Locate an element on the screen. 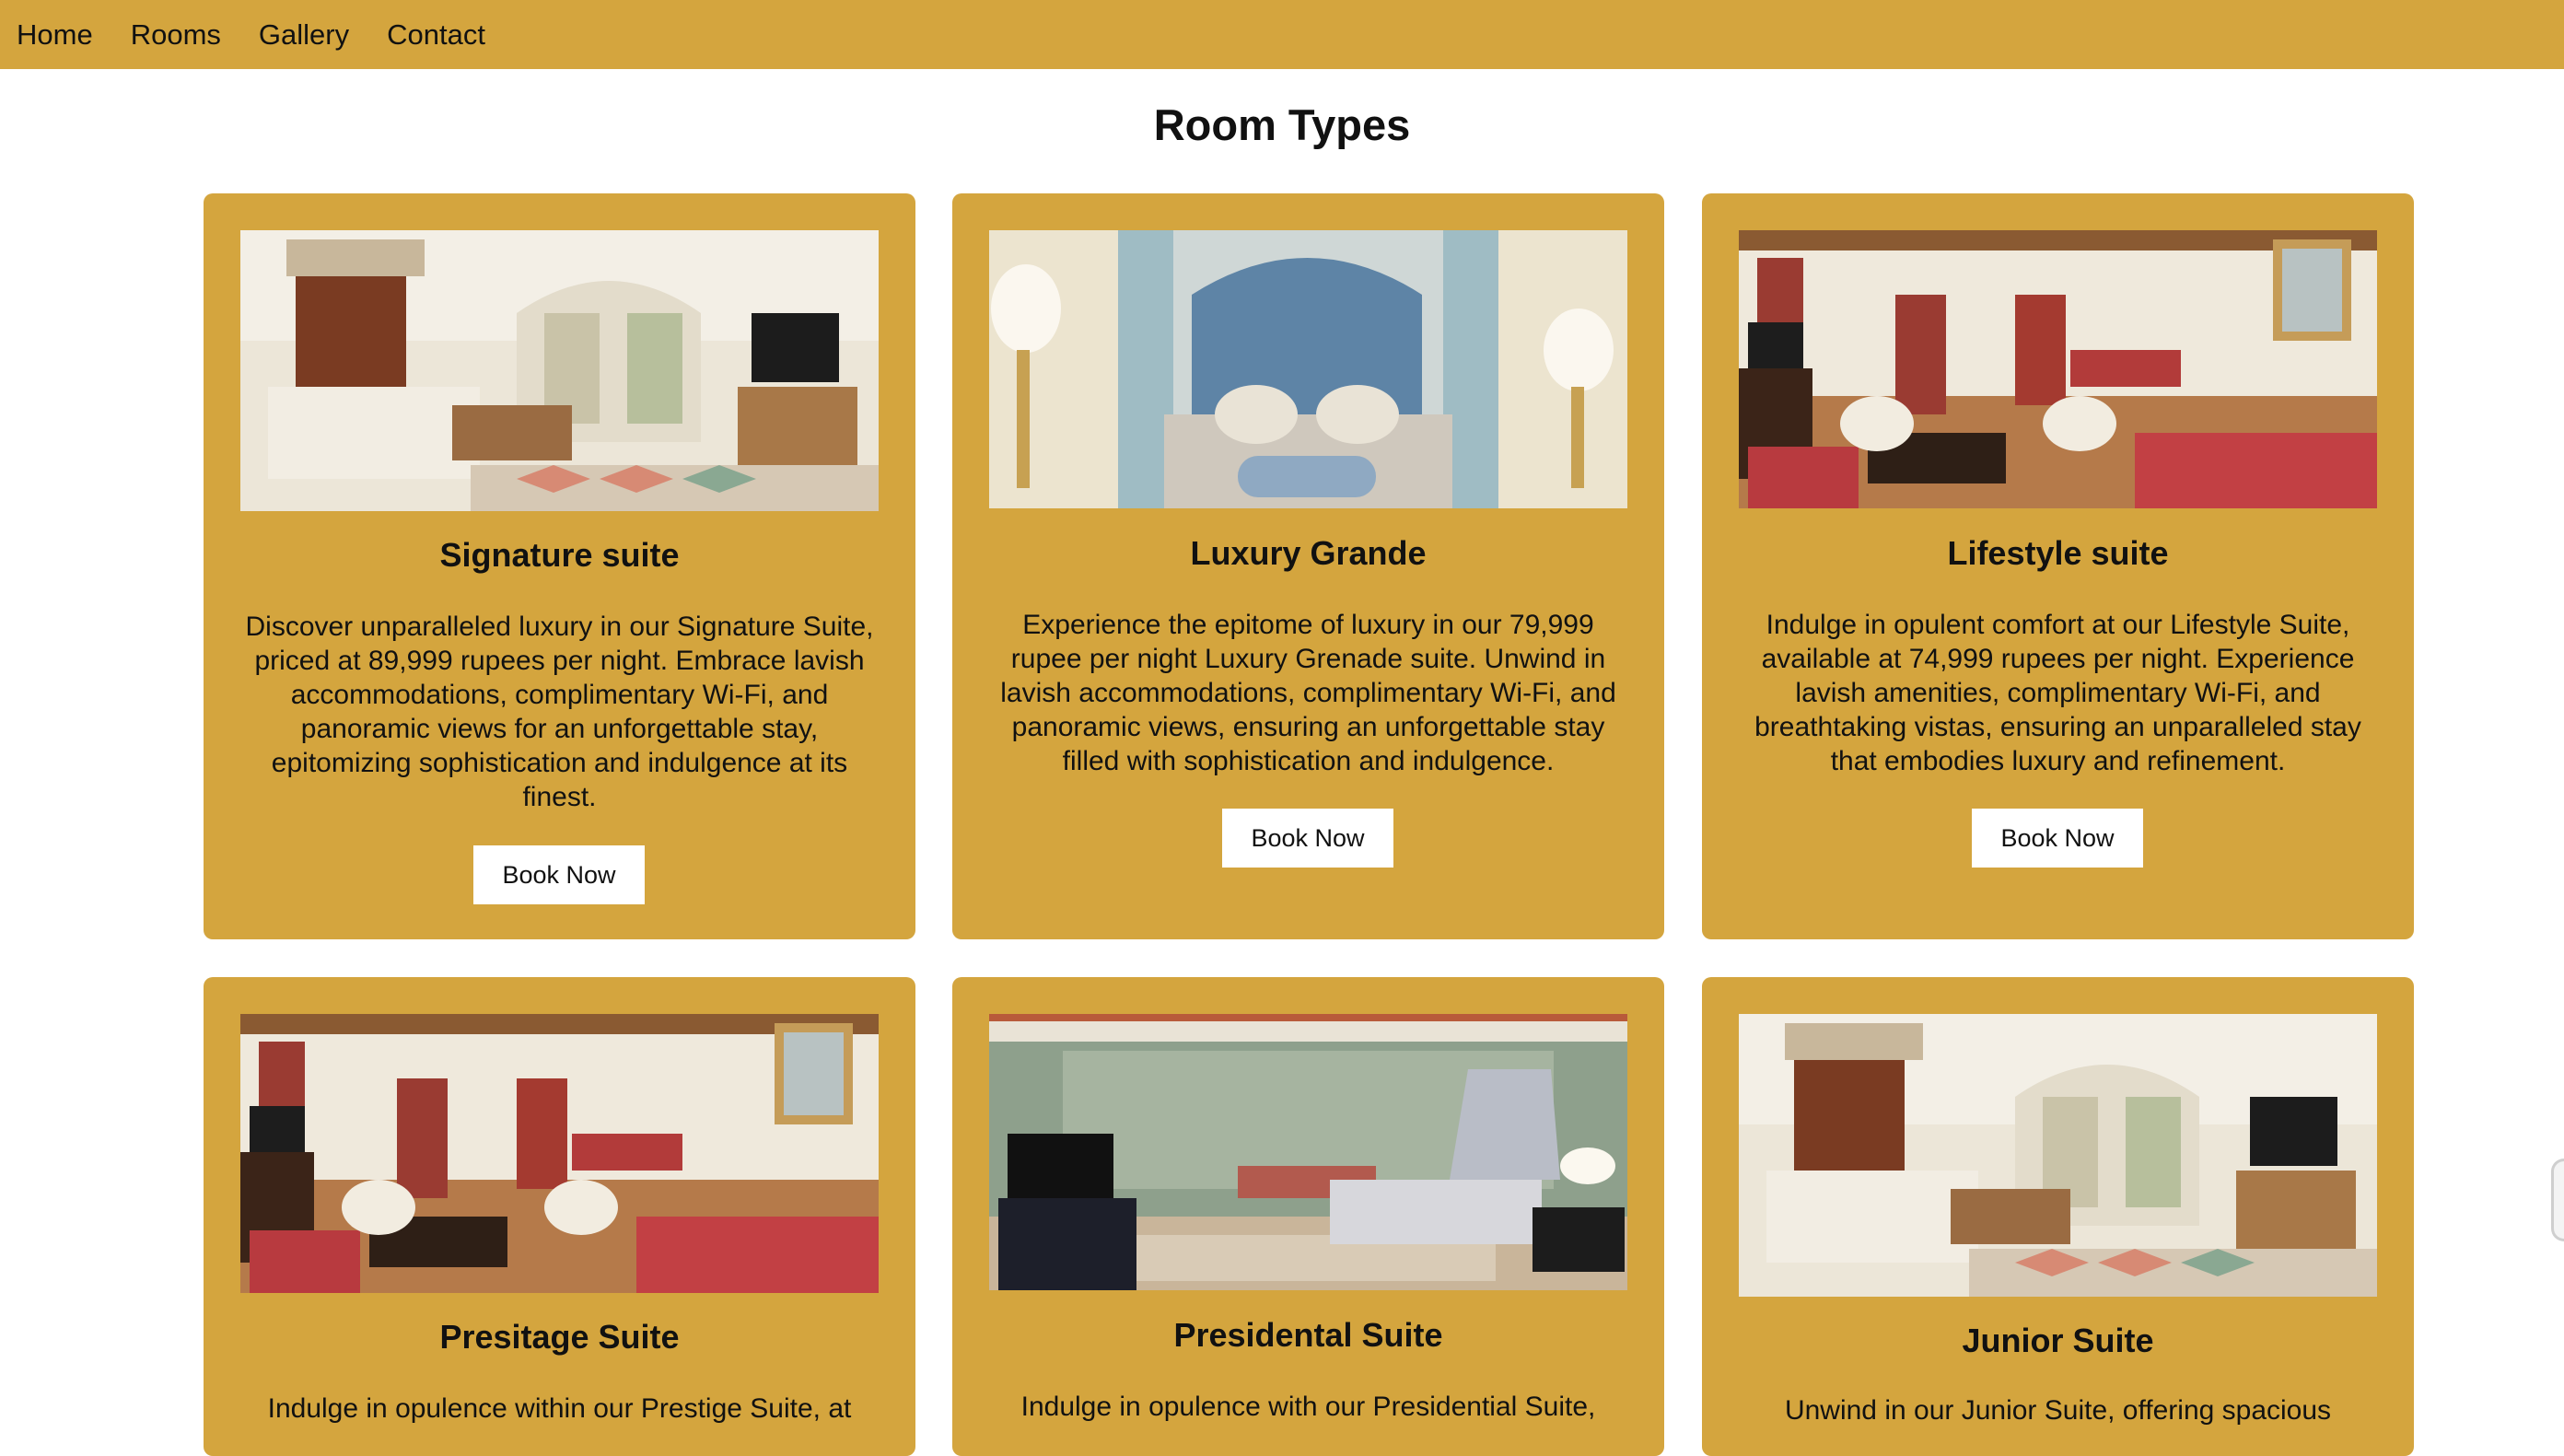 Image resolution: width=2564 pixels, height=1456 pixels. nav-rooms-link: Rooms is located at coordinates (176, 35).